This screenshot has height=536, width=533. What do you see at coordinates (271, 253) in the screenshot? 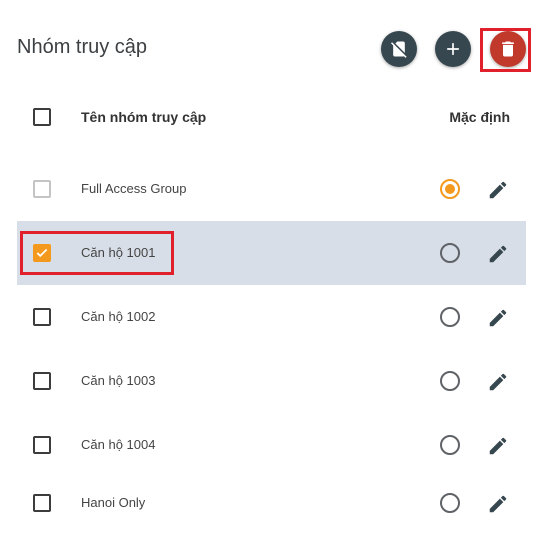
I see `table-row: Căn hộ 1001` at bounding box center [271, 253].